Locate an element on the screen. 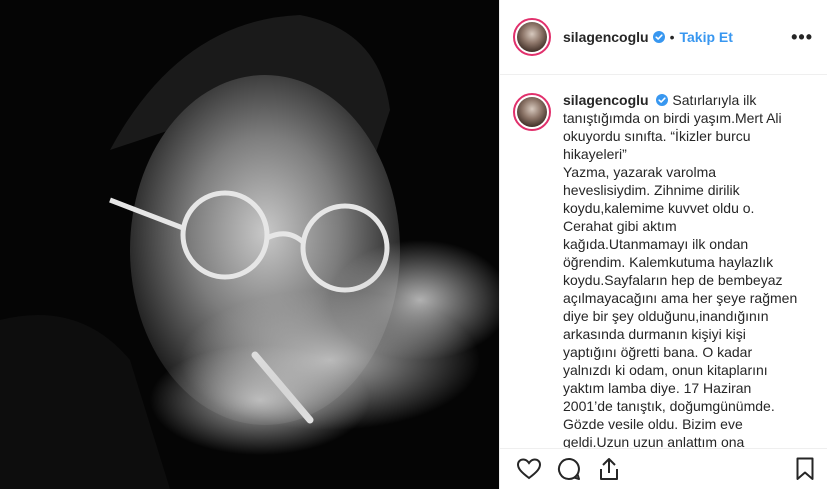 The width and height of the screenshot is (827, 489). caption-avatar is located at coordinates (532, 112).